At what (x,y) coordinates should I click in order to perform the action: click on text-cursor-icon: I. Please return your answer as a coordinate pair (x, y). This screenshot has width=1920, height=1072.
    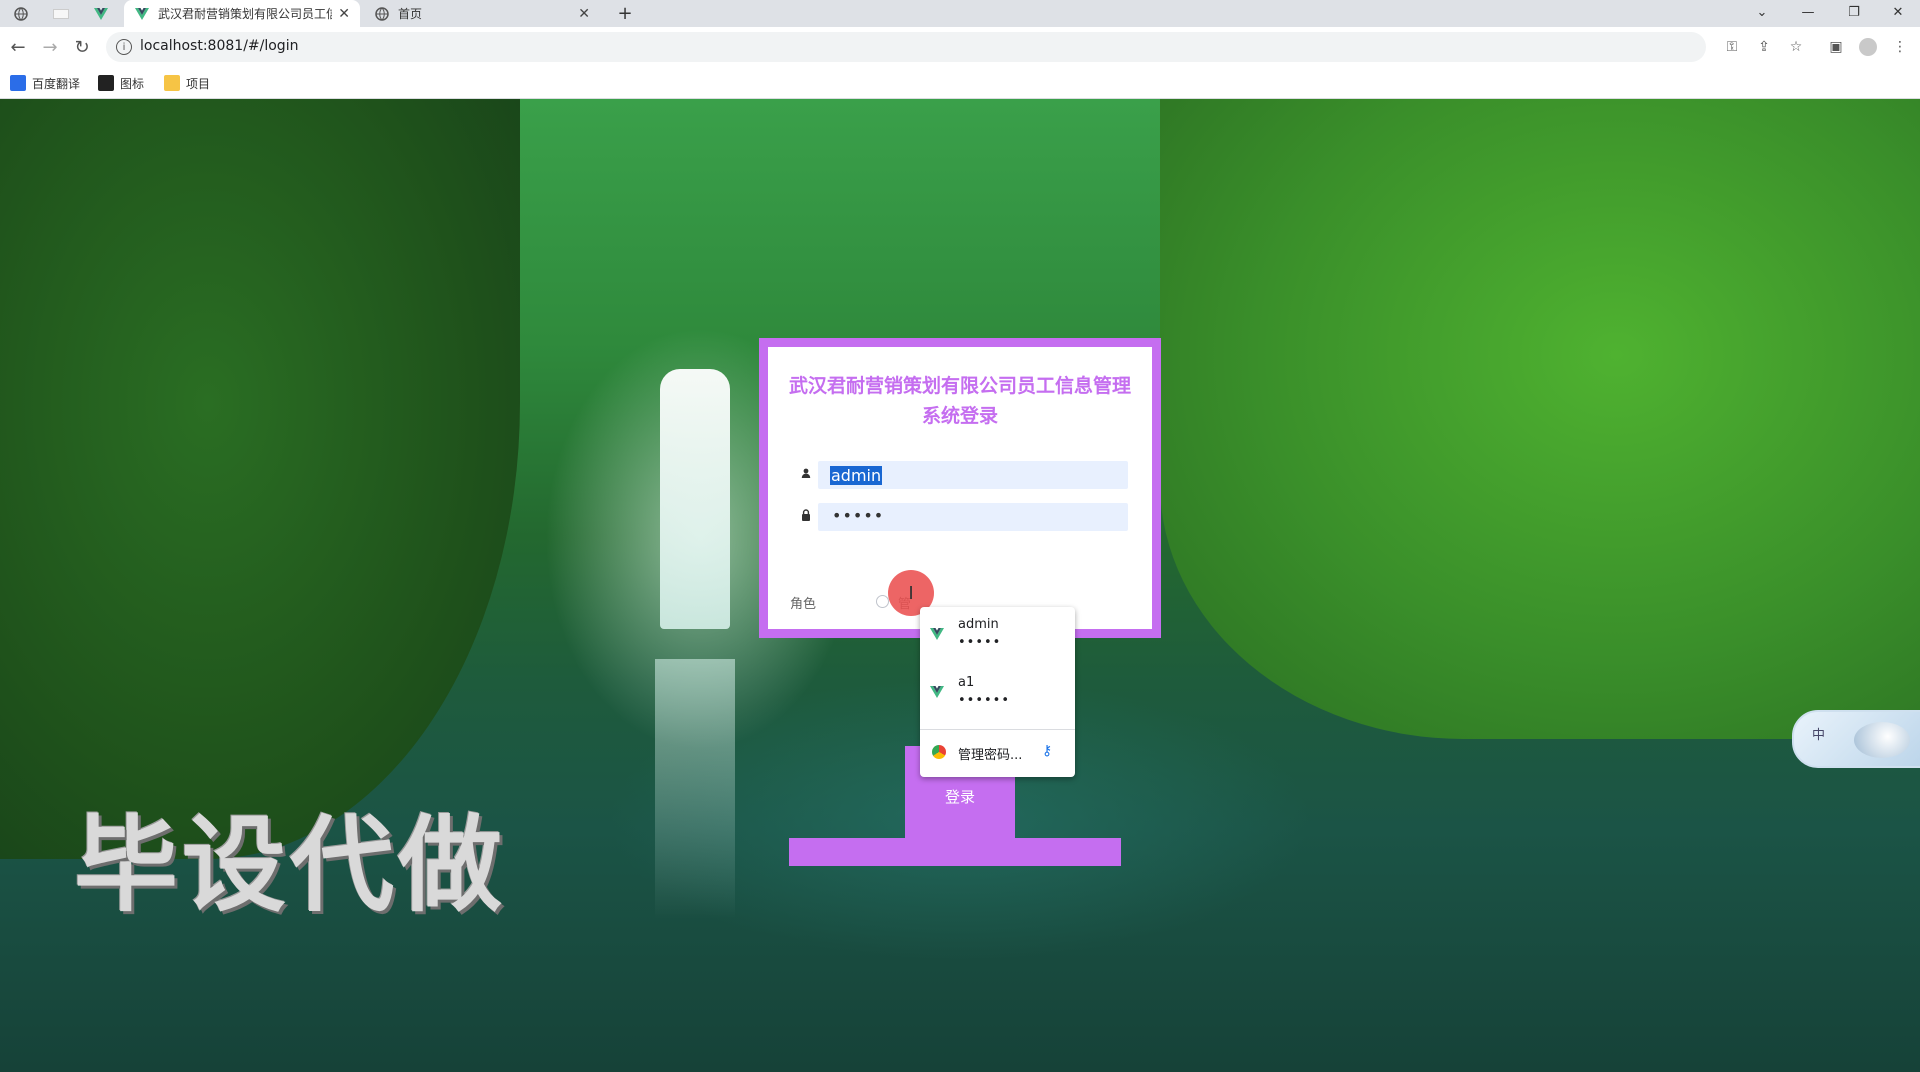
    Looking at the image, I should click on (911, 593).